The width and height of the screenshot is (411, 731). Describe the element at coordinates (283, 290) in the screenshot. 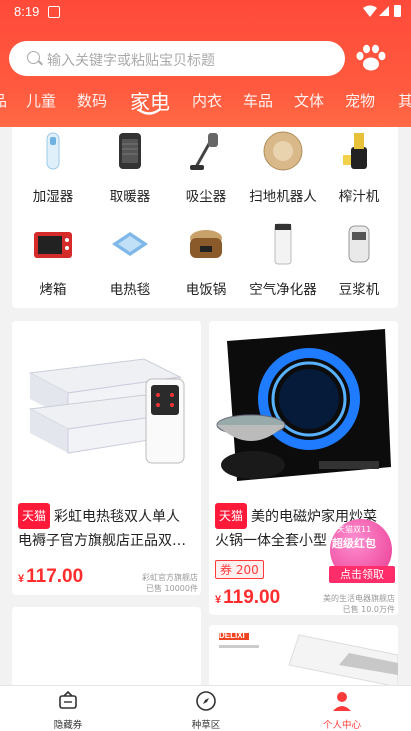

I see `category-label: 空气净化器` at that location.